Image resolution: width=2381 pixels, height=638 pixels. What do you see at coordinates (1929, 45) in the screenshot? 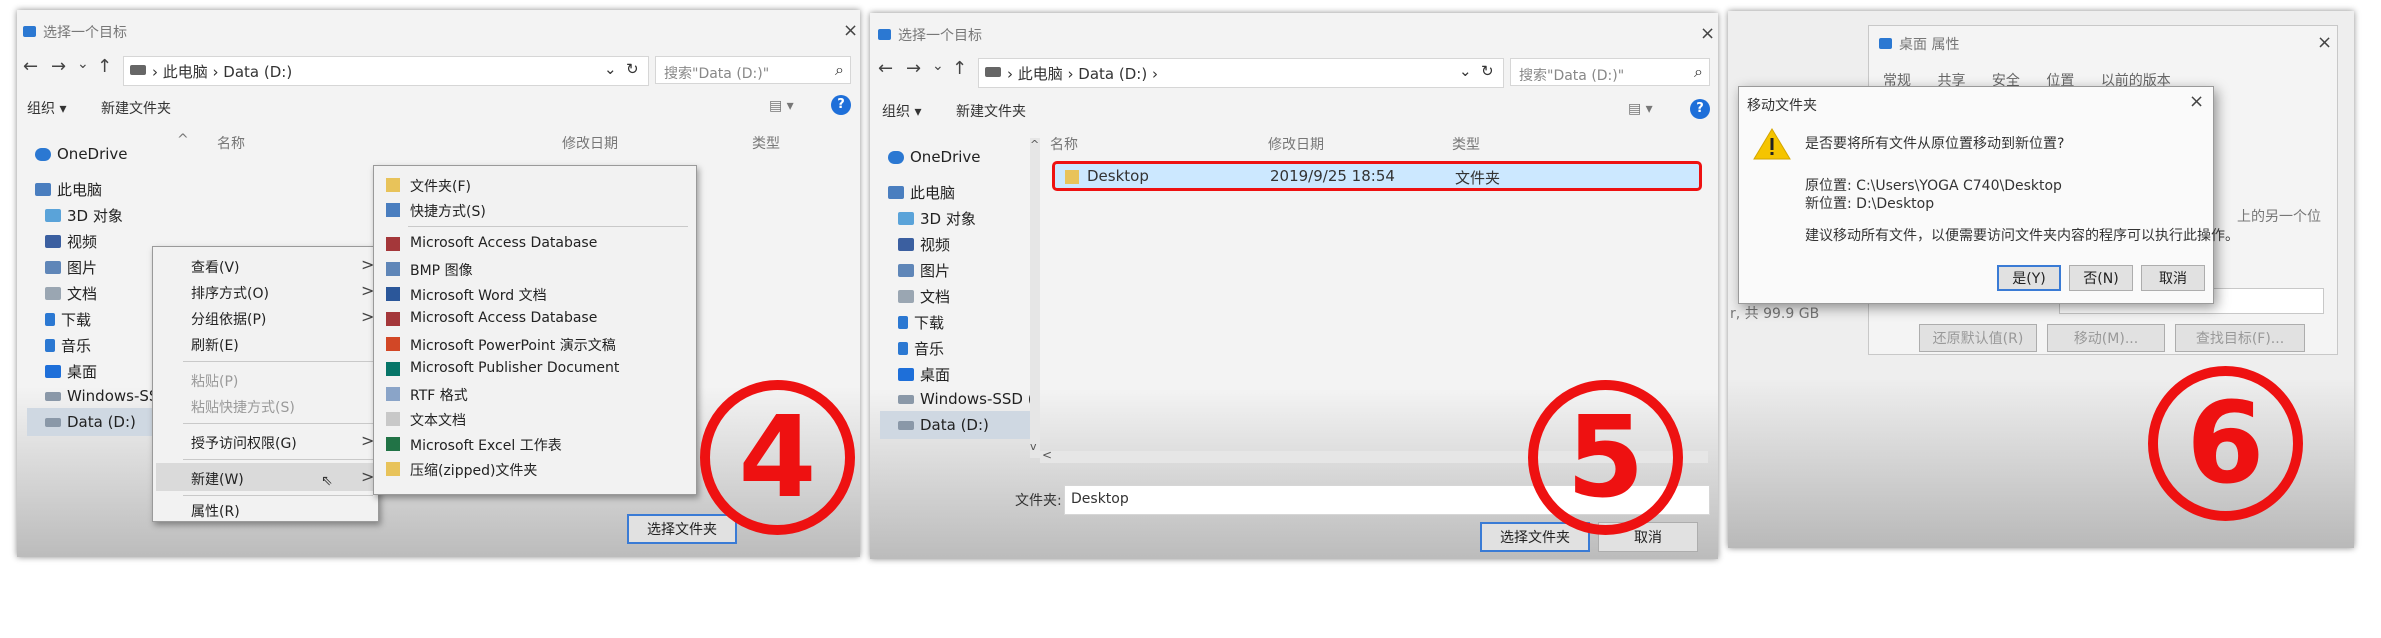
I see `properties-title: 桌面 属性` at bounding box center [1929, 45].